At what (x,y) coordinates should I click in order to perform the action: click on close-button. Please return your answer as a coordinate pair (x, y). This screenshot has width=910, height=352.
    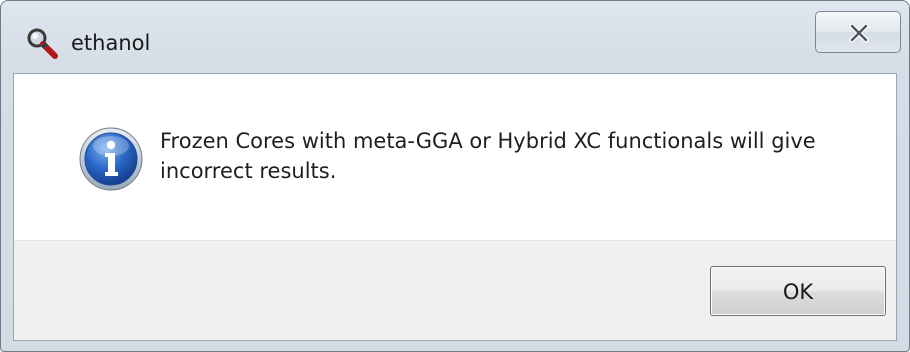
    Looking at the image, I should click on (858, 32).